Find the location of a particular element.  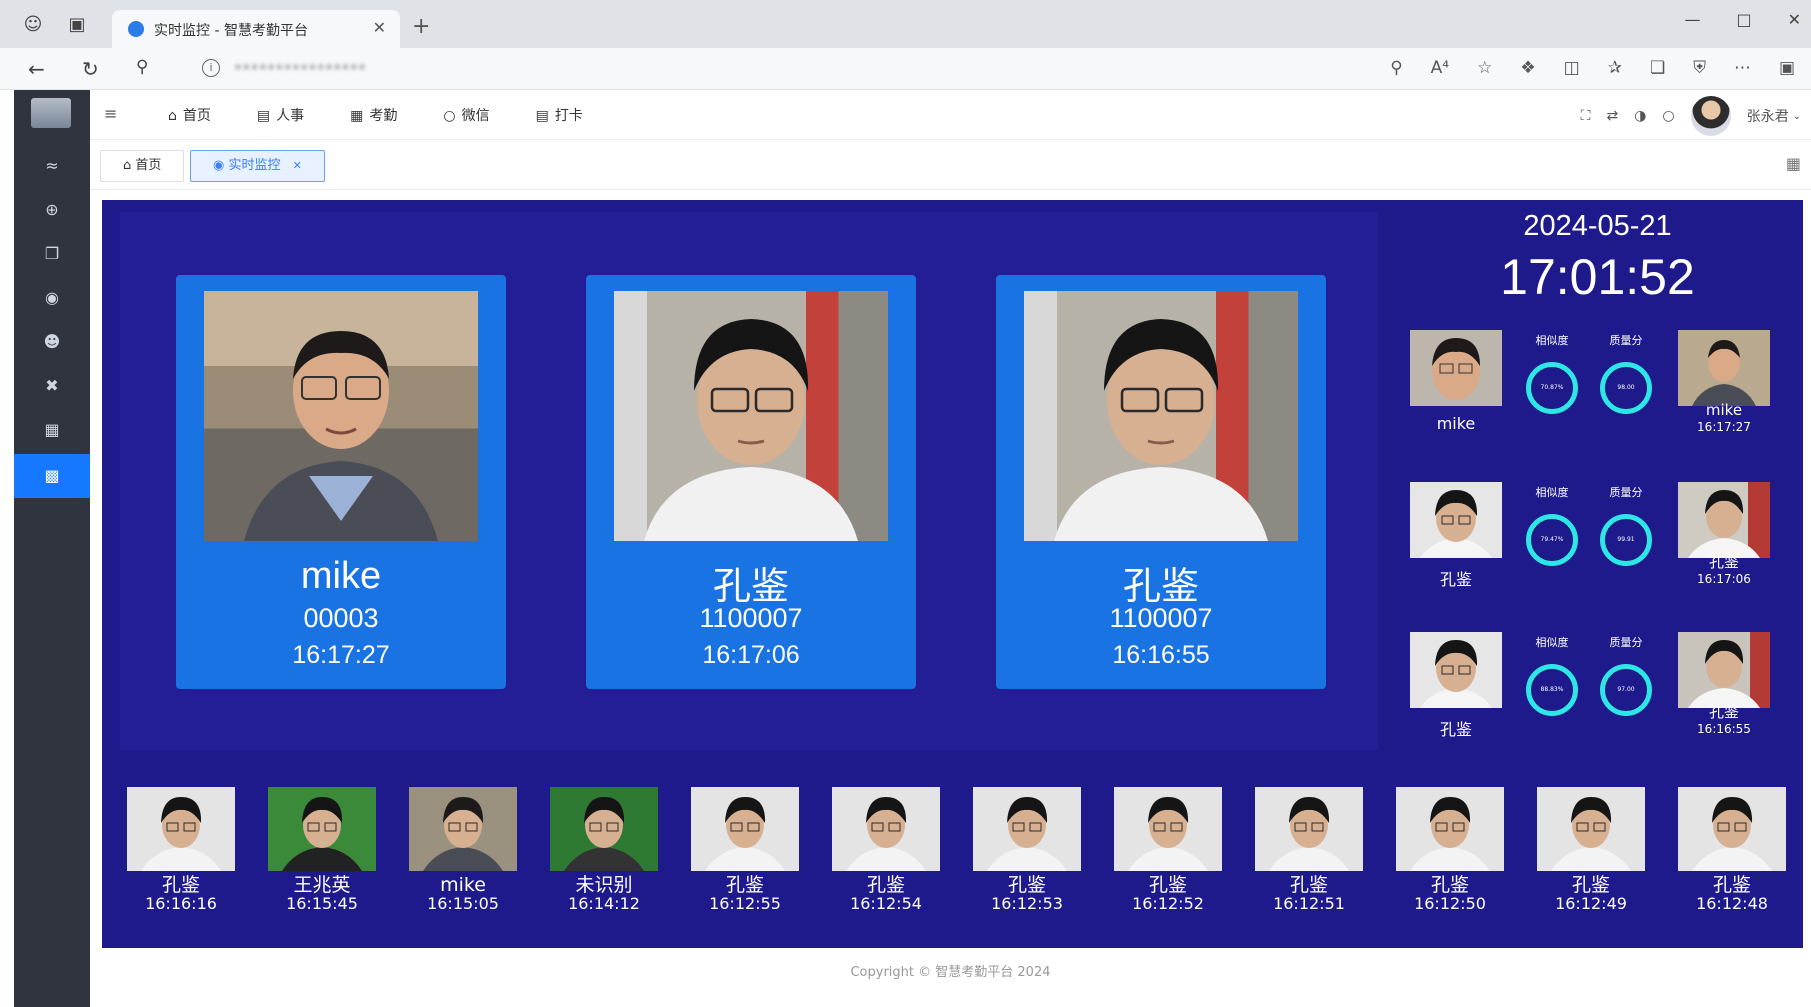

history-item: 孔鉴 16:16:16 is located at coordinates (181, 850).